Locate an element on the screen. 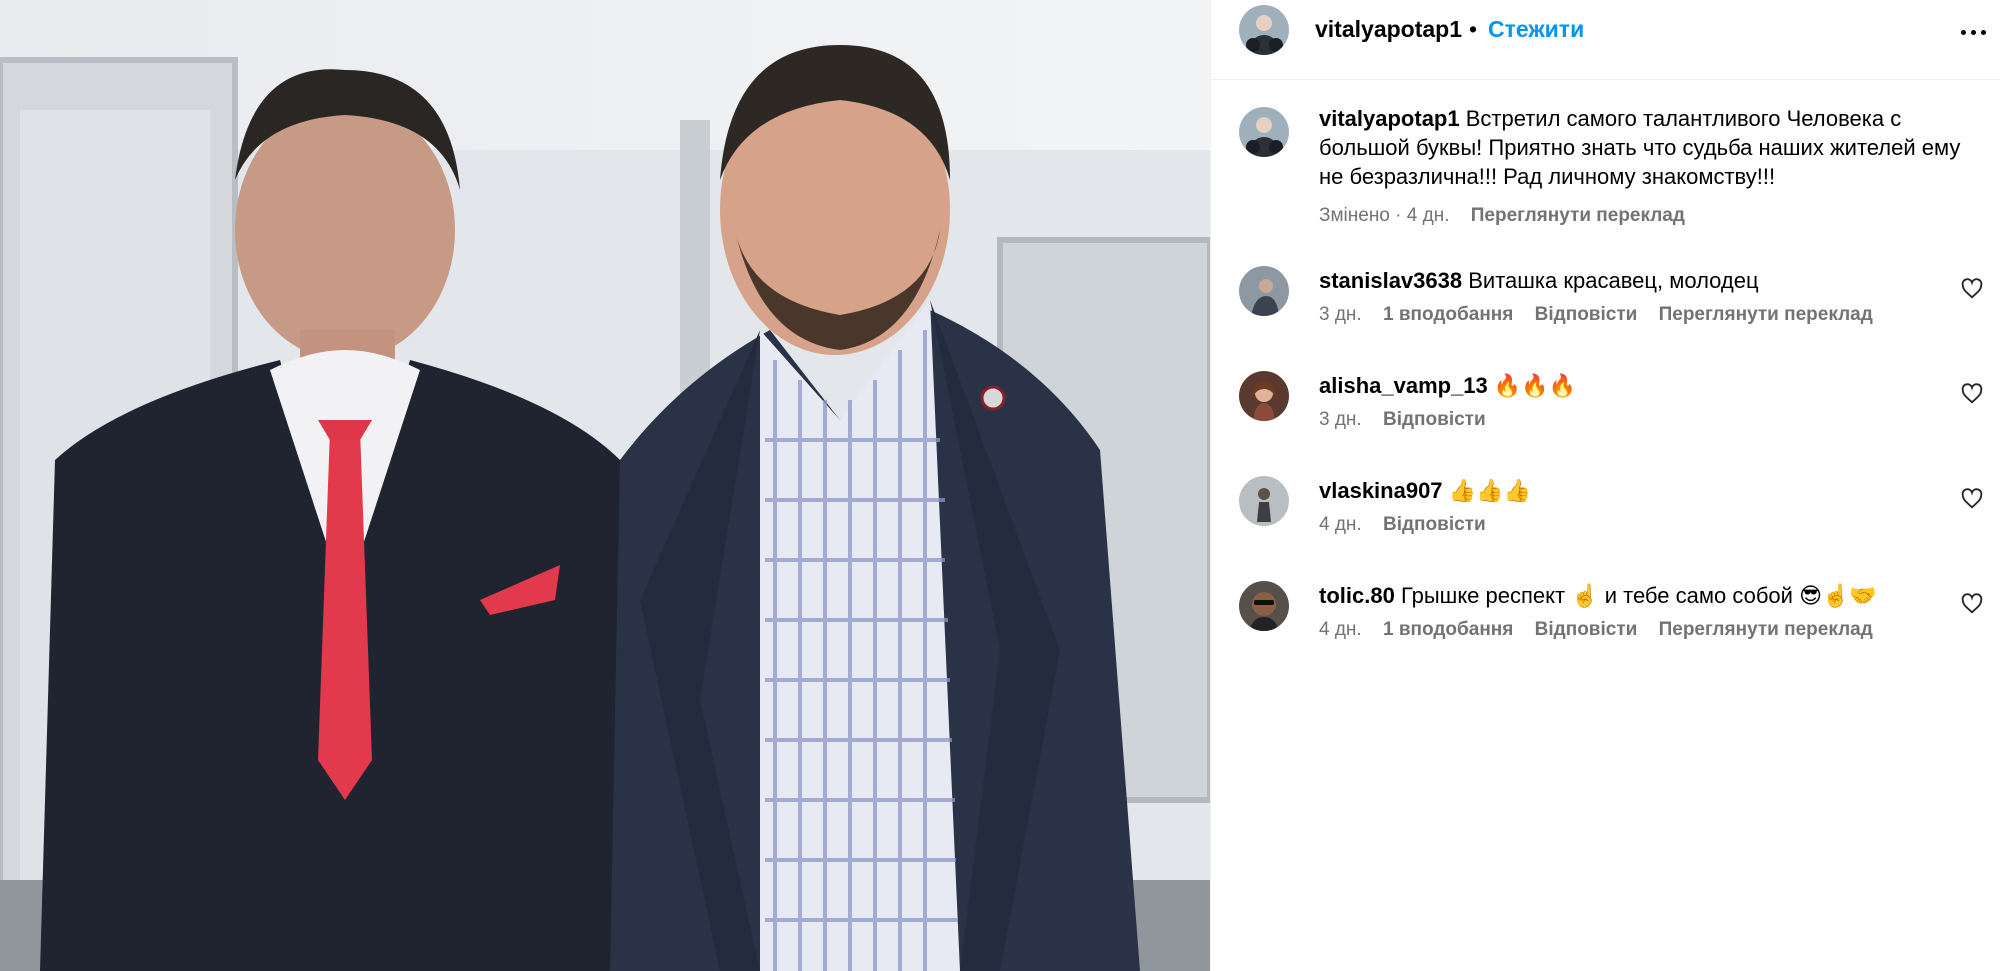 The width and height of the screenshot is (2000, 971). caption-avatar is located at coordinates (1264, 132).